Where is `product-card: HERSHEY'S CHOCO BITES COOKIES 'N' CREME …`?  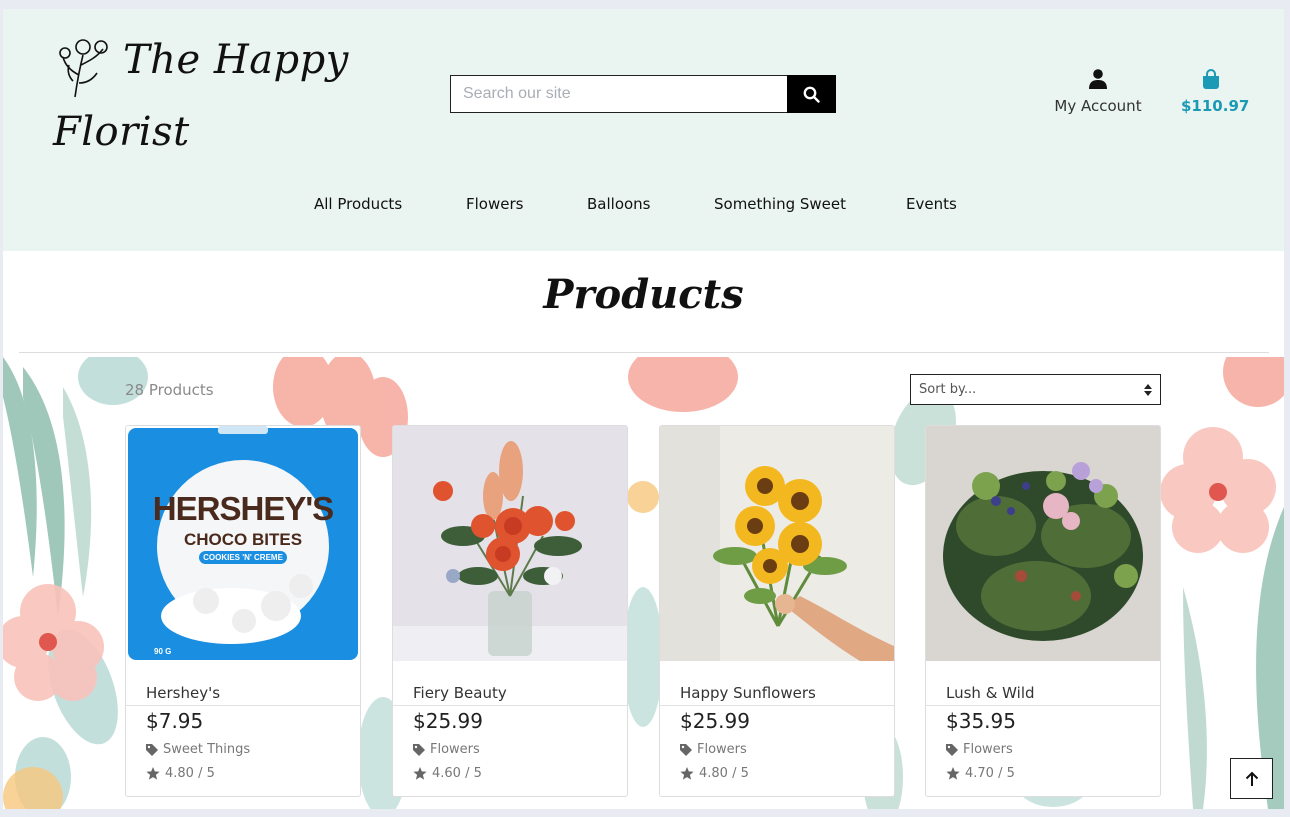
product-card: HERSHEY'S CHOCO BITES COOKIES 'N' CREME … is located at coordinates (243, 611).